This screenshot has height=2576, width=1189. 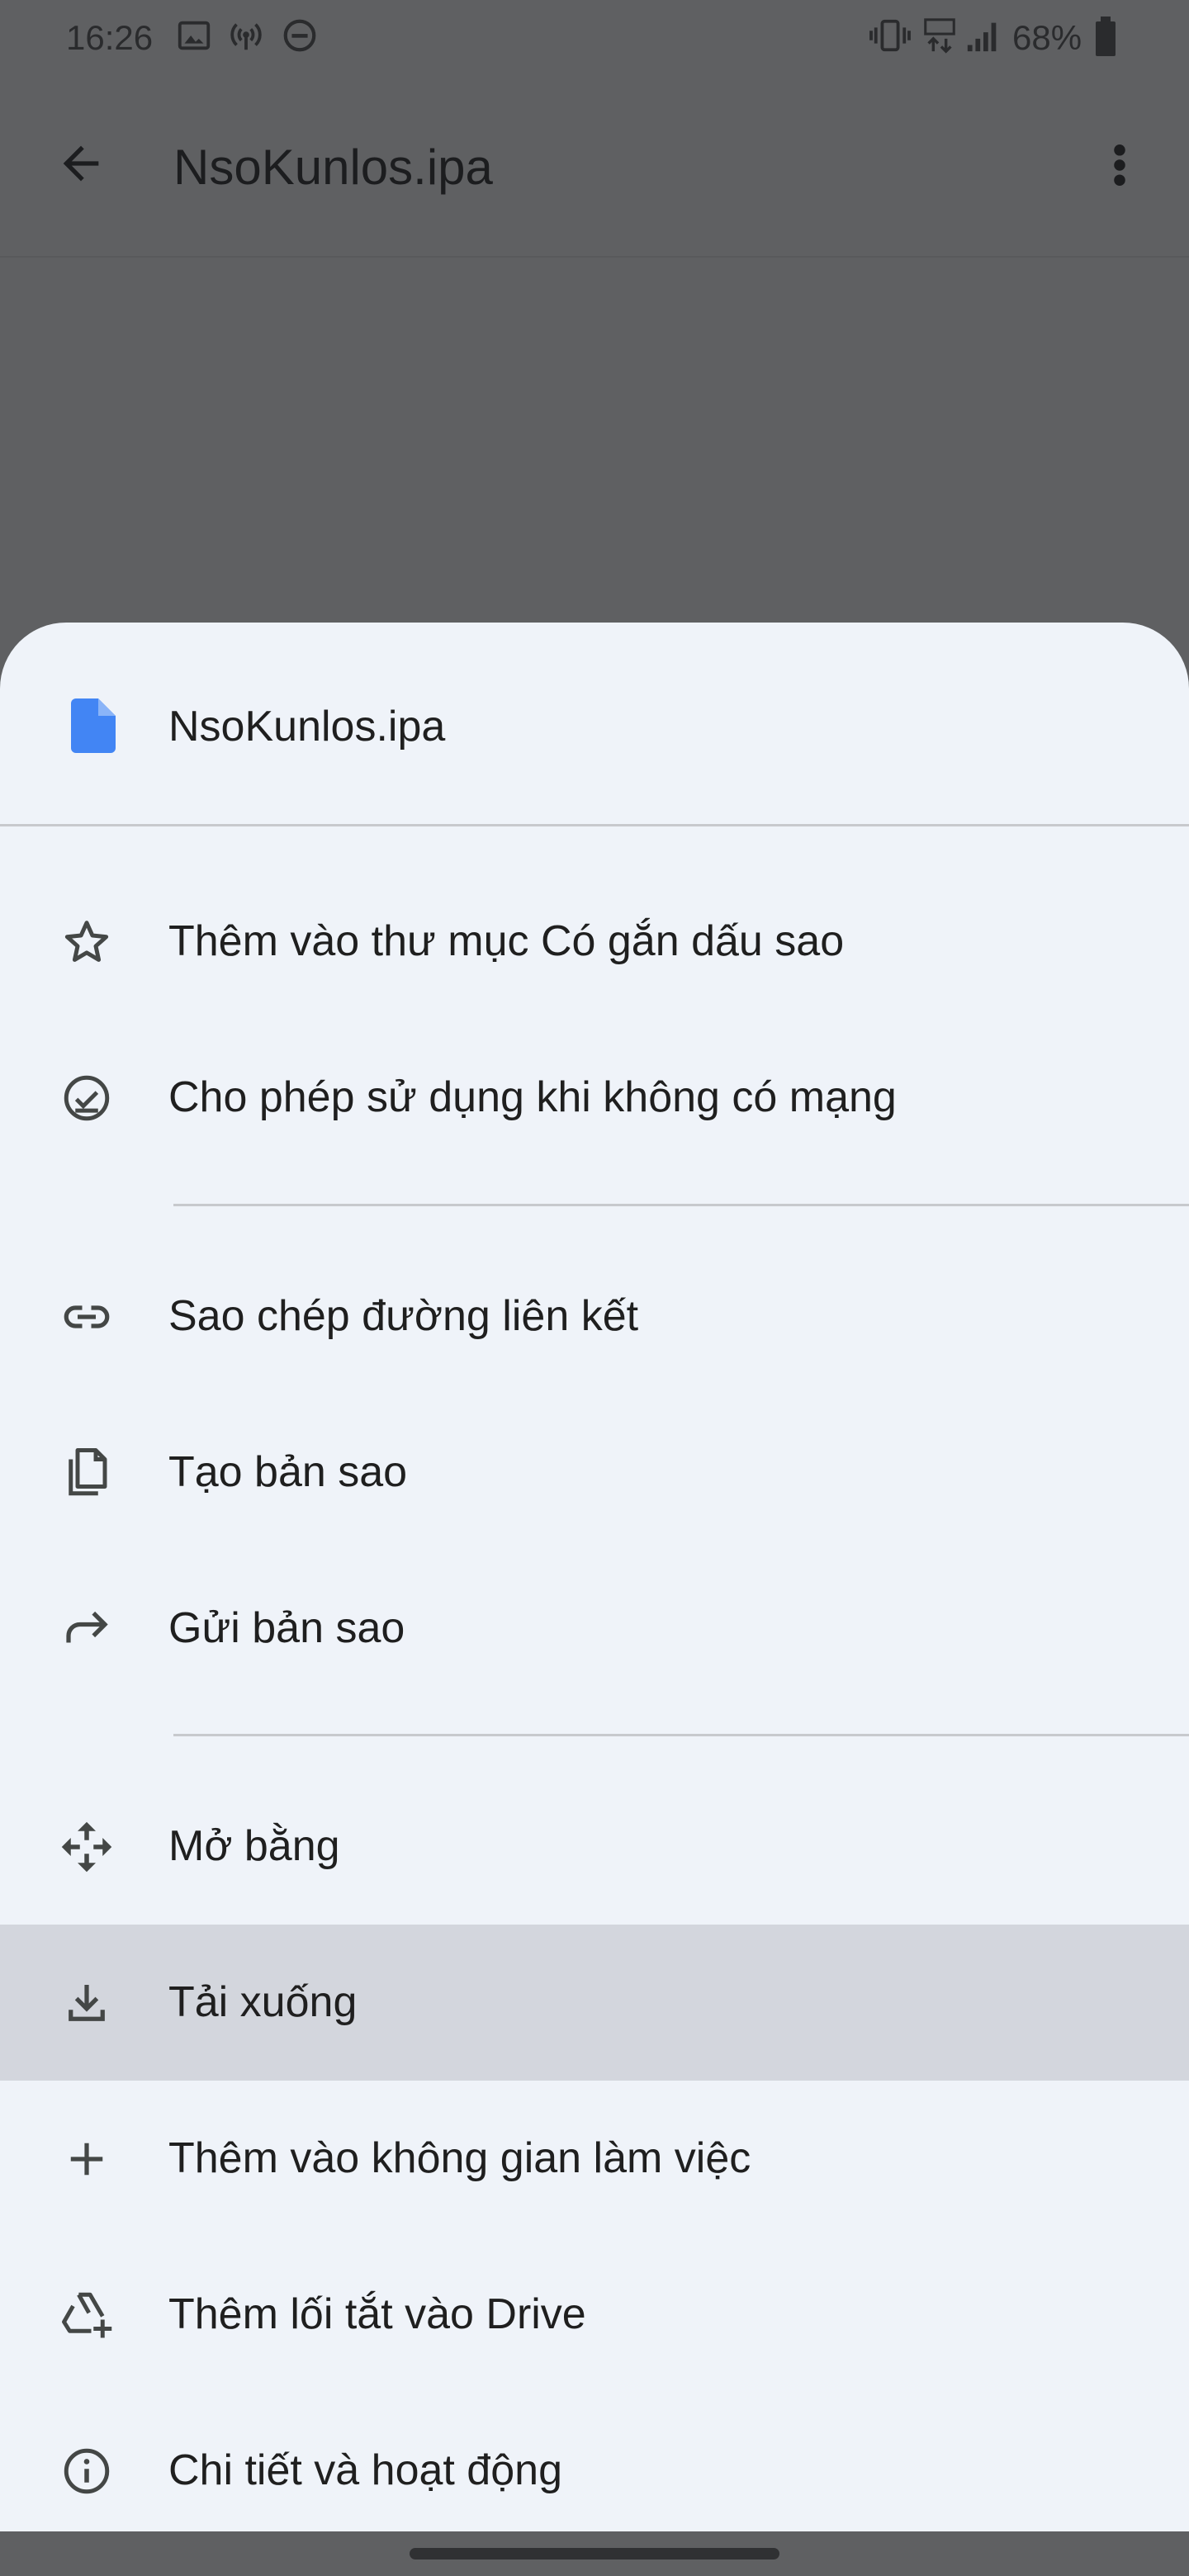 I want to click on menu-item-label: Sao chép đường liên kết, so click(x=403, y=1316).